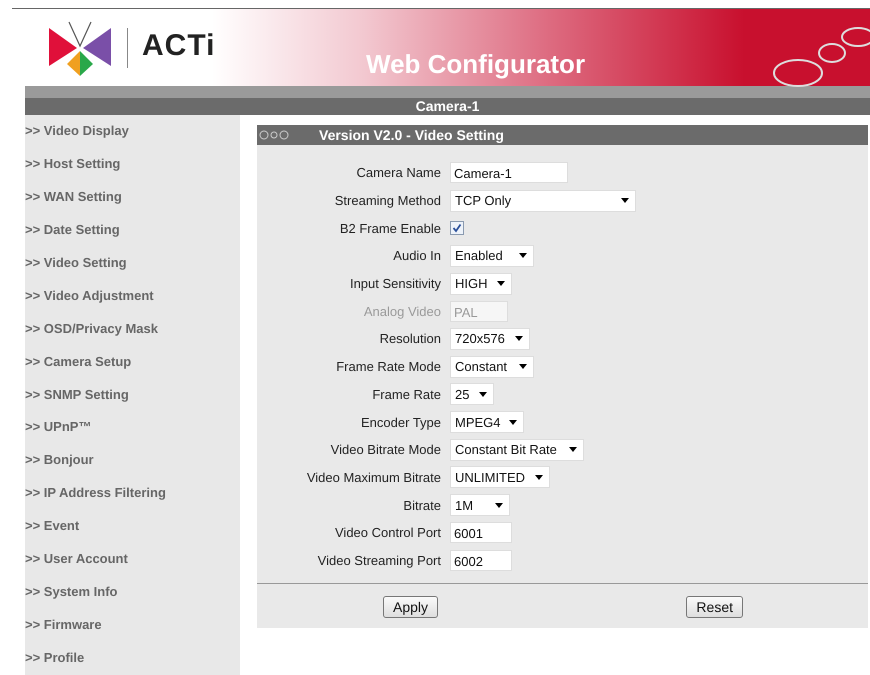 The width and height of the screenshot is (870, 675). I want to click on field-label: B2 Frame Enable, so click(389, 228).